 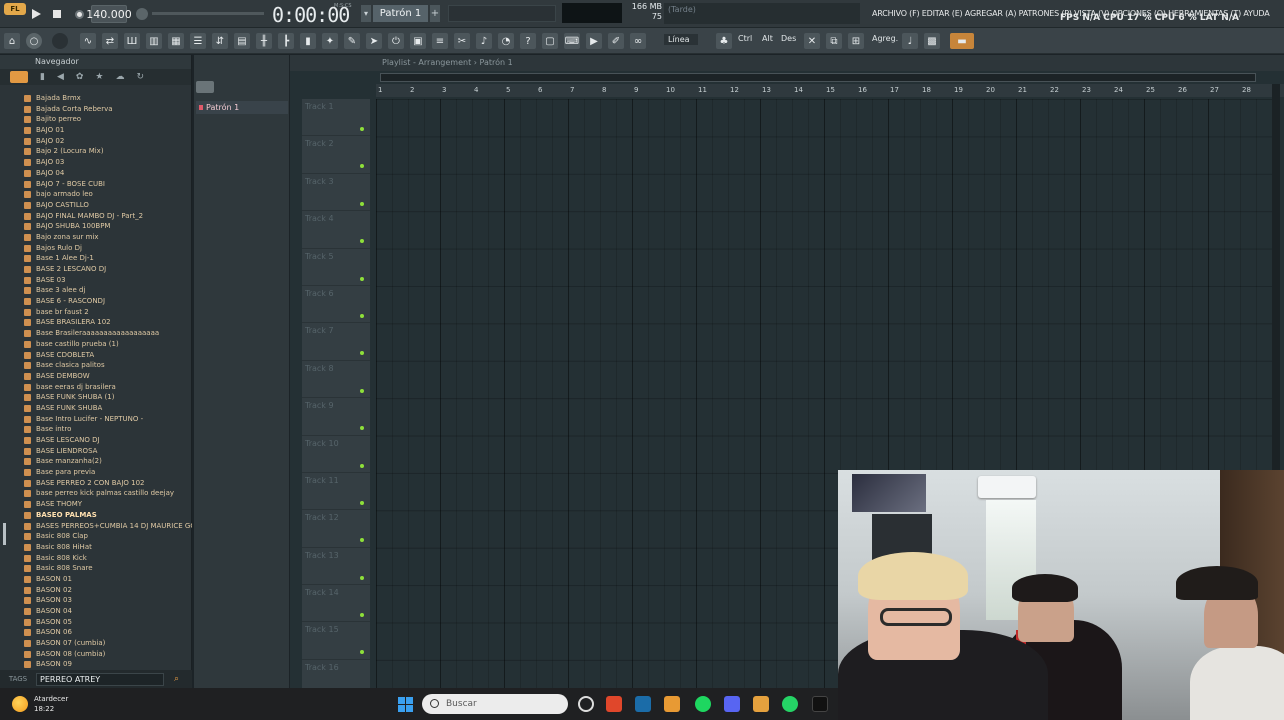 What do you see at coordinates (96, 162) in the screenshot?
I see `browser-list-item: BAJO 03` at bounding box center [96, 162].